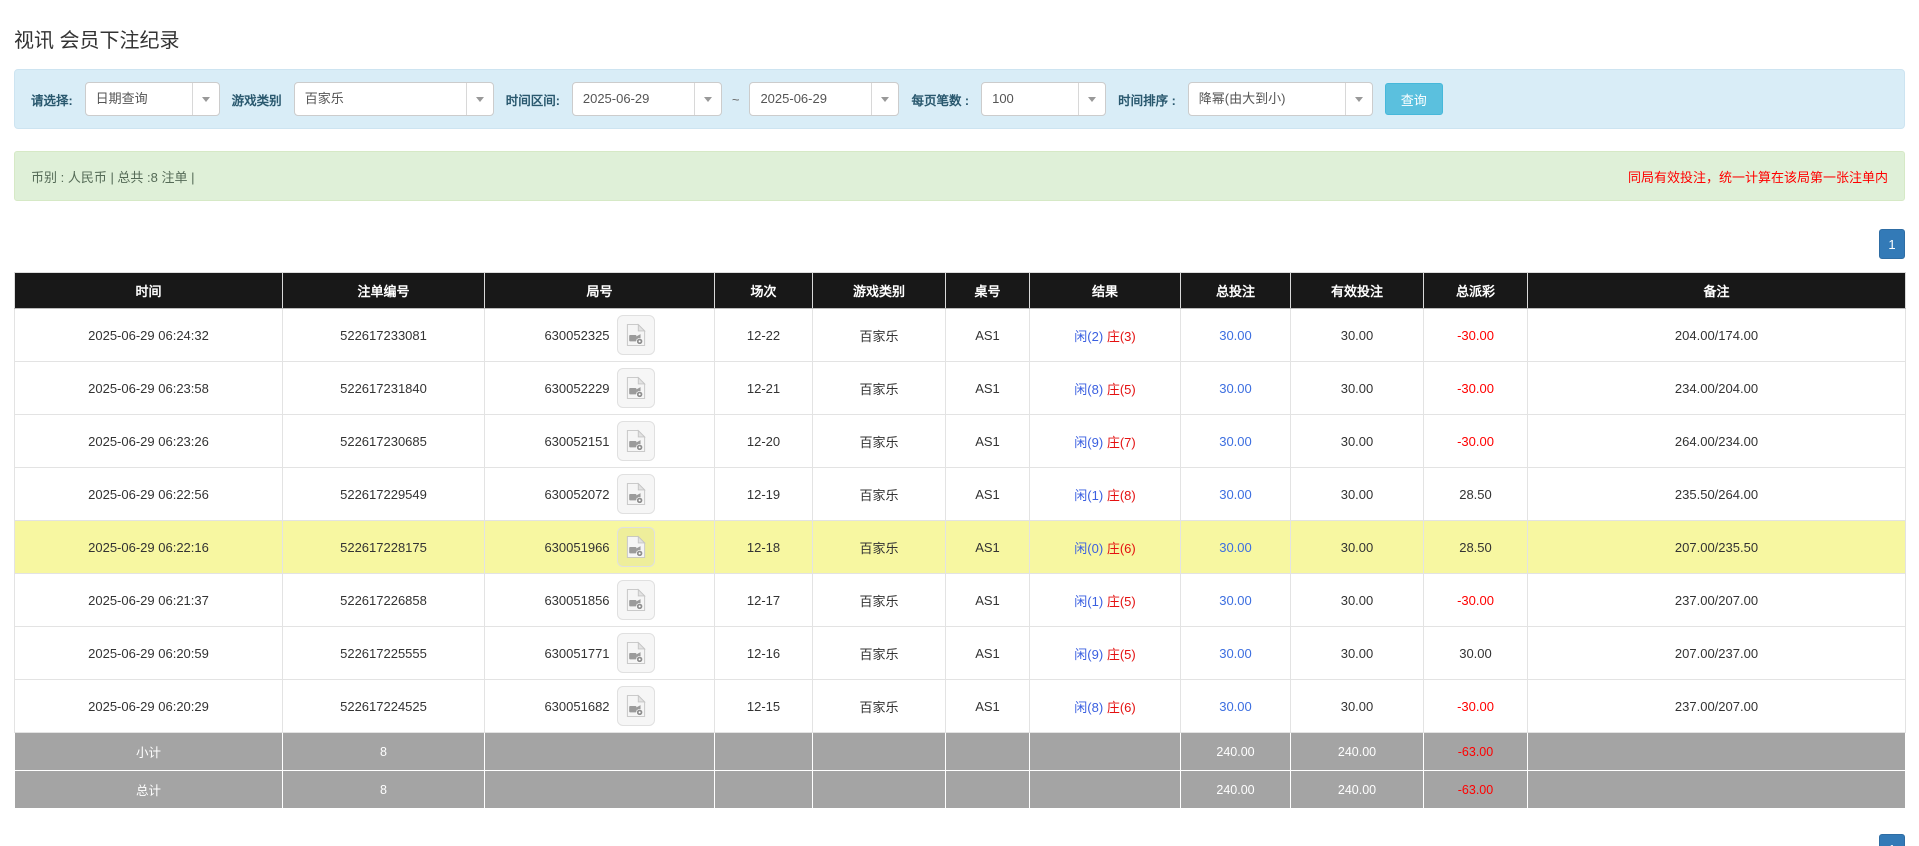 This screenshot has width=1919, height=846. Describe the element at coordinates (577, 441) in the screenshot. I see `round-id: 630052151` at that location.